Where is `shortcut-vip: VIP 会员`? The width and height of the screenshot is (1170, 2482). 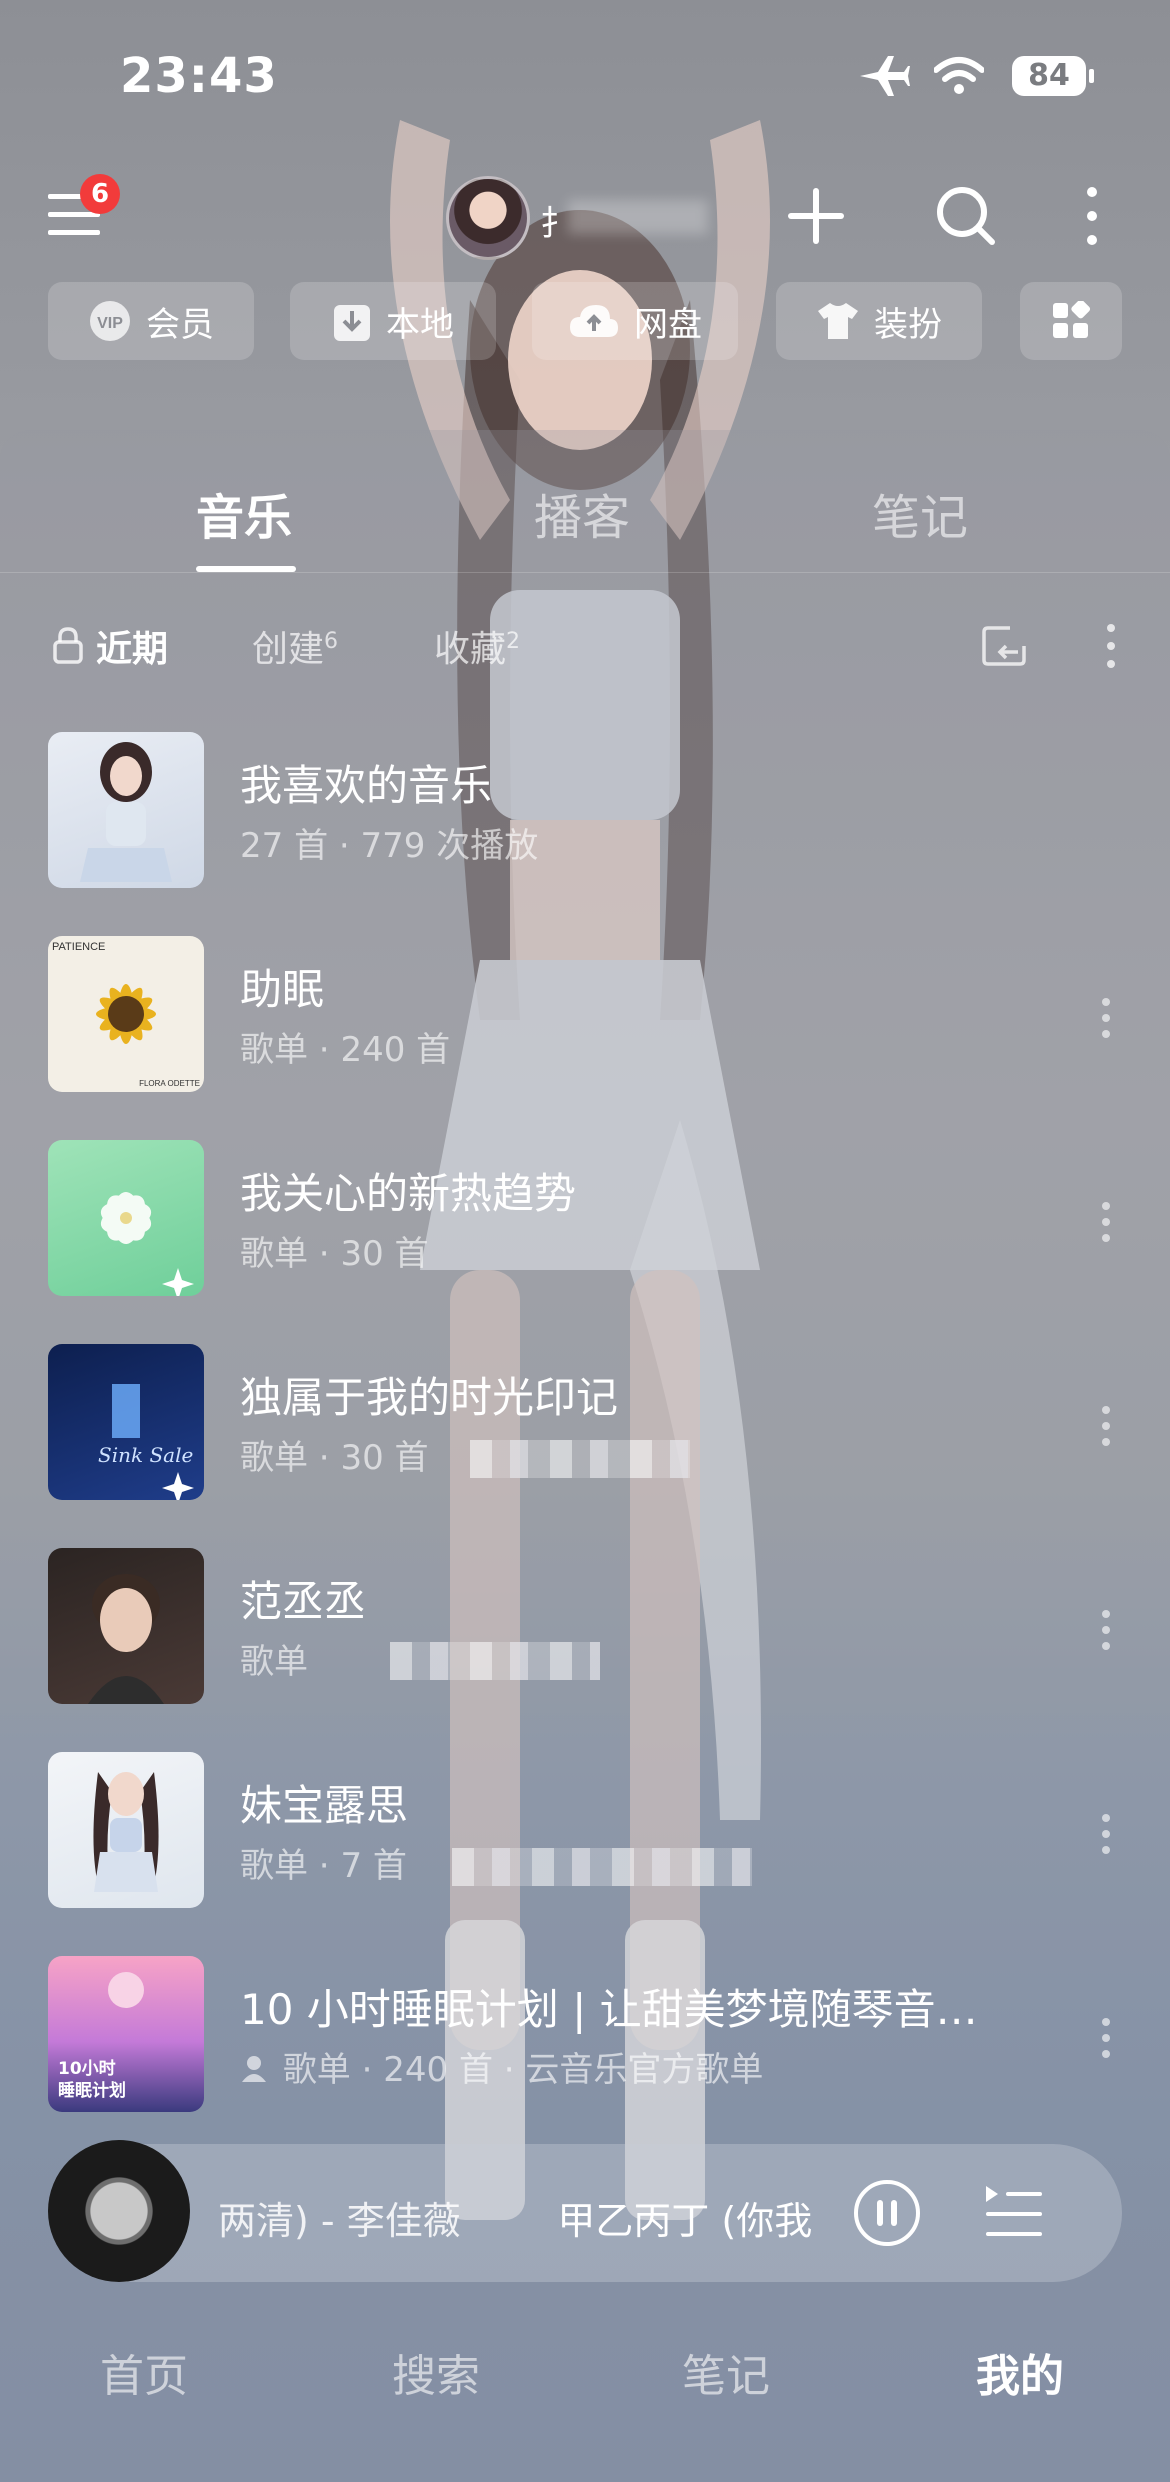
shortcut-vip: VIP 会员 is located at coordinates (151, 321).